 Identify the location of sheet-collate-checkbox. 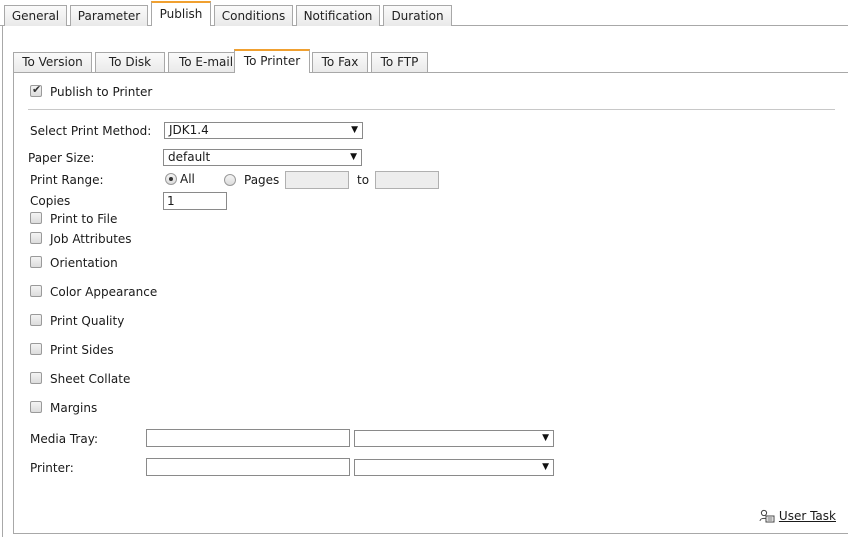
(36, 378).